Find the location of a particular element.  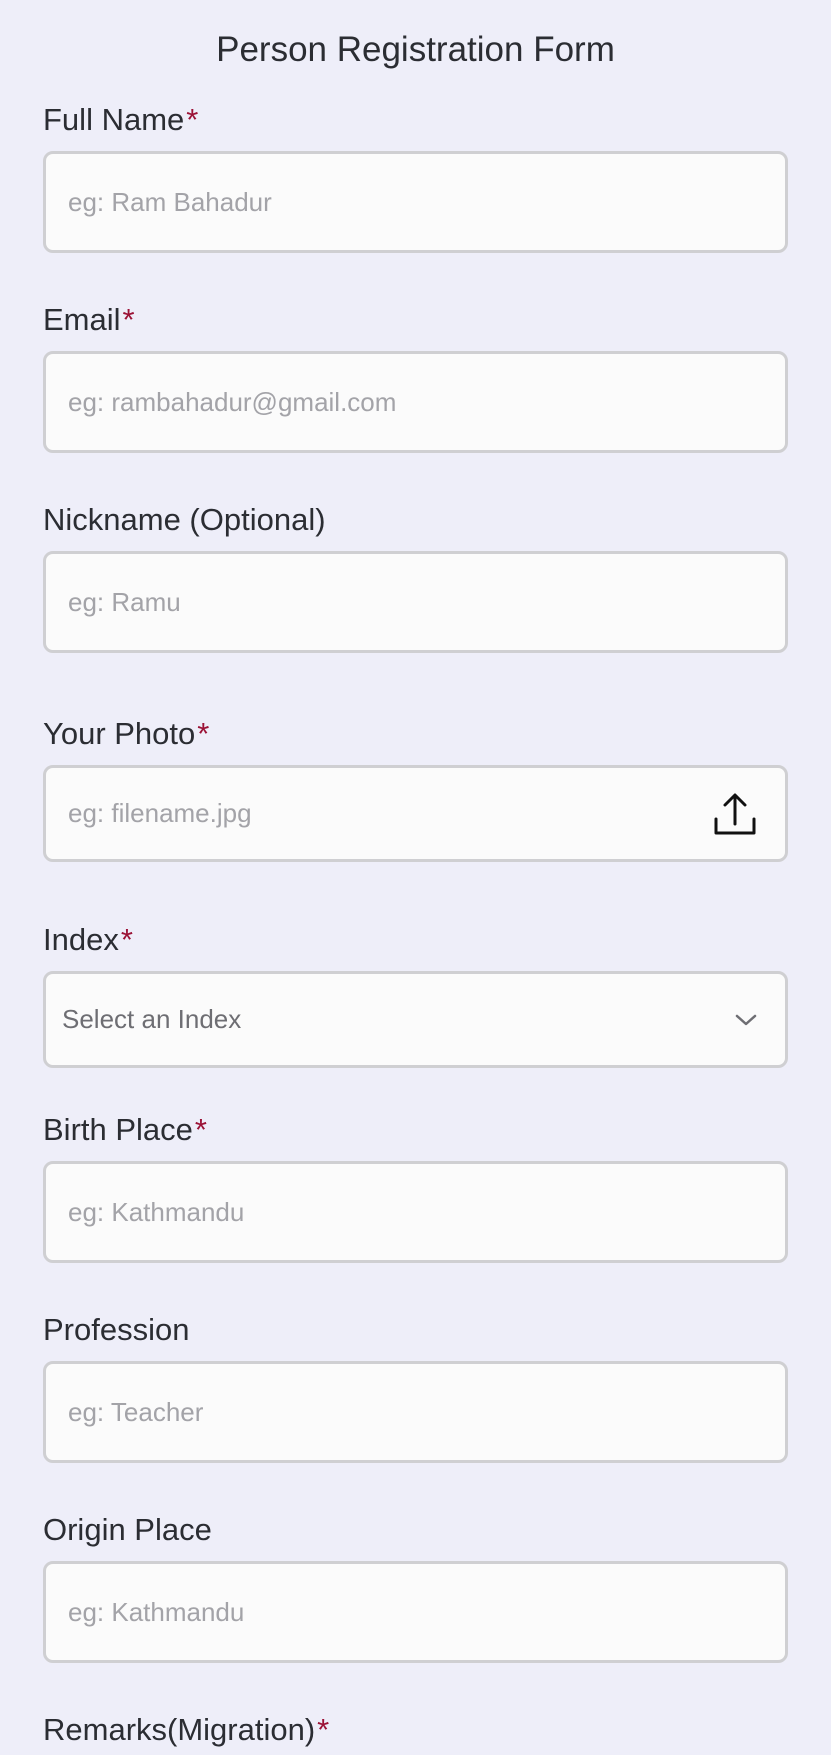

email-box is located at coordinates (415, 402).